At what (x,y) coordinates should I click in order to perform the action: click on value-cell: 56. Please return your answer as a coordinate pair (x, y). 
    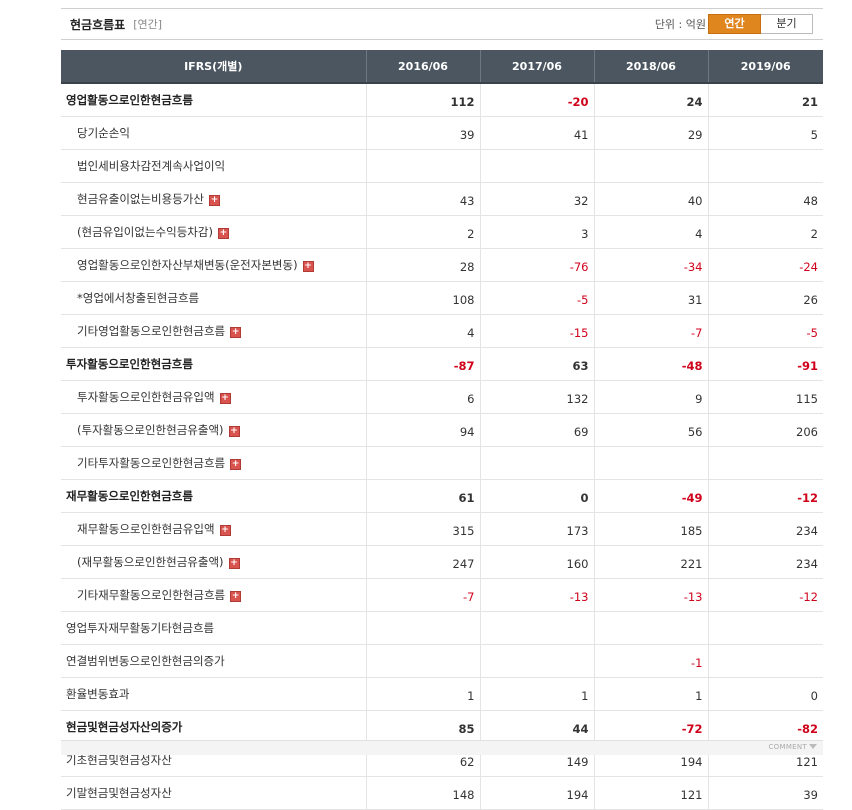
    Looking at the image, I should click on (650, 430).